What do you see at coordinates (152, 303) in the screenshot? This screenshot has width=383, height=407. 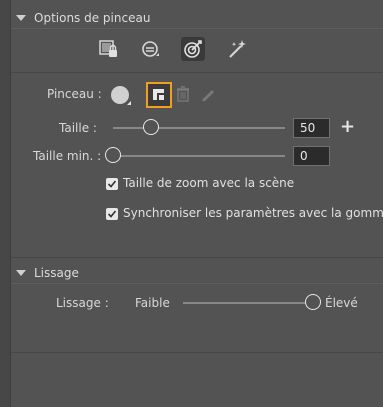 I see `smoothing-min-label: Faible` at bounding box center [152, 303].